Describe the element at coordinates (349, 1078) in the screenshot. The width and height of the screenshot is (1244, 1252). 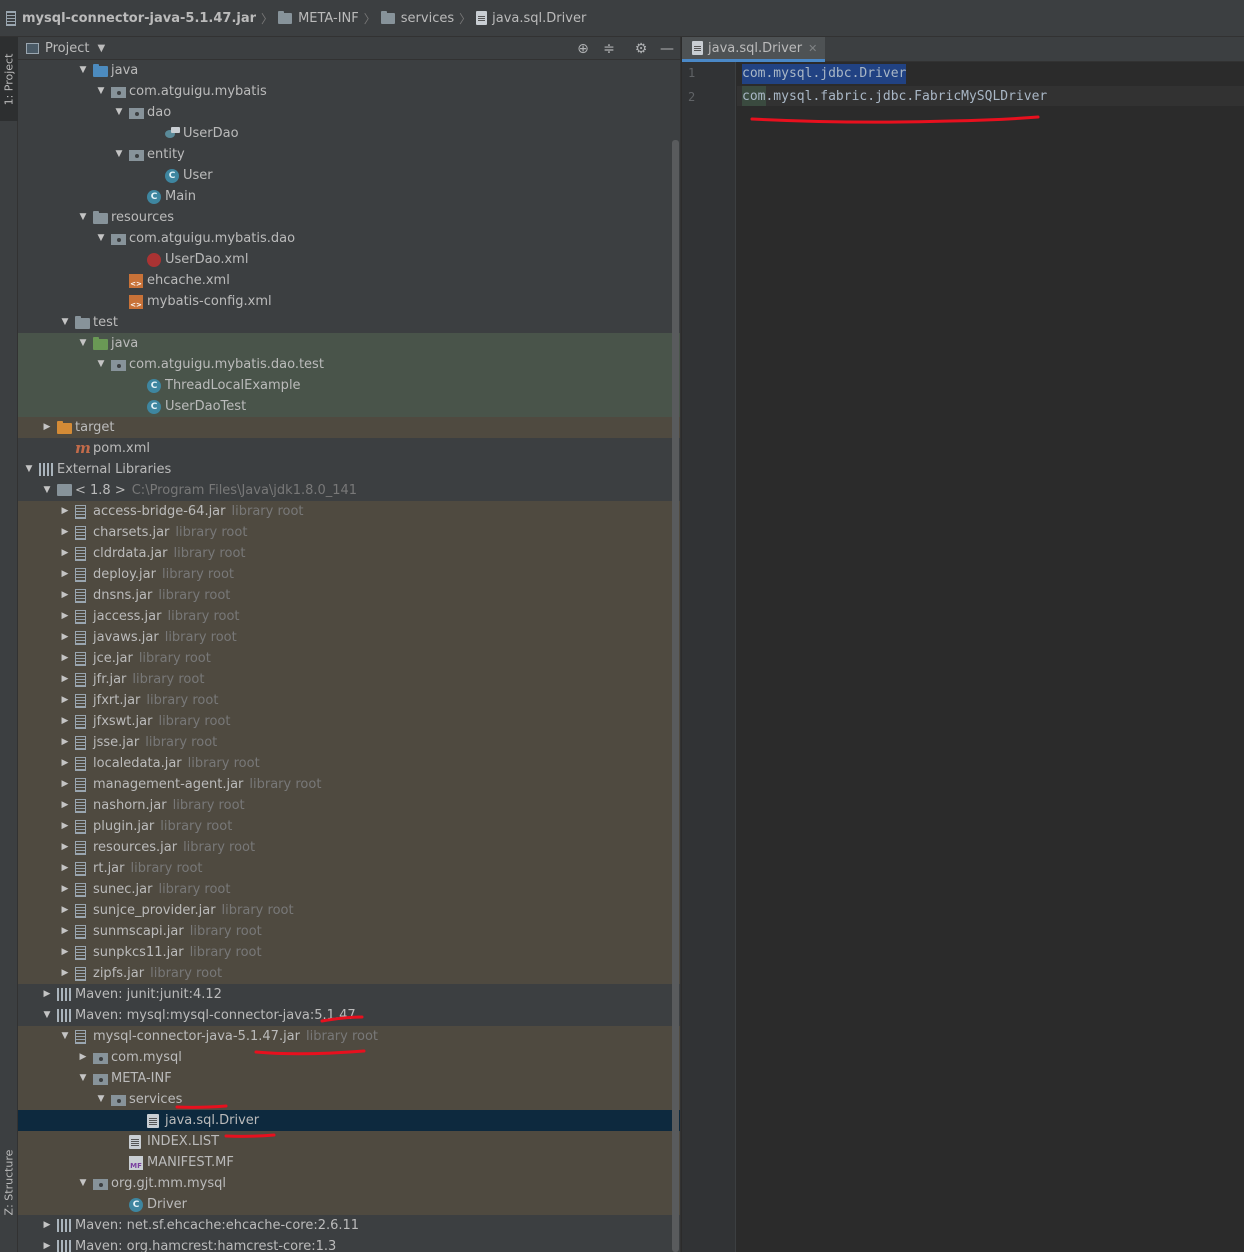
I see `tree-node: ▼ META-INF` at that location.